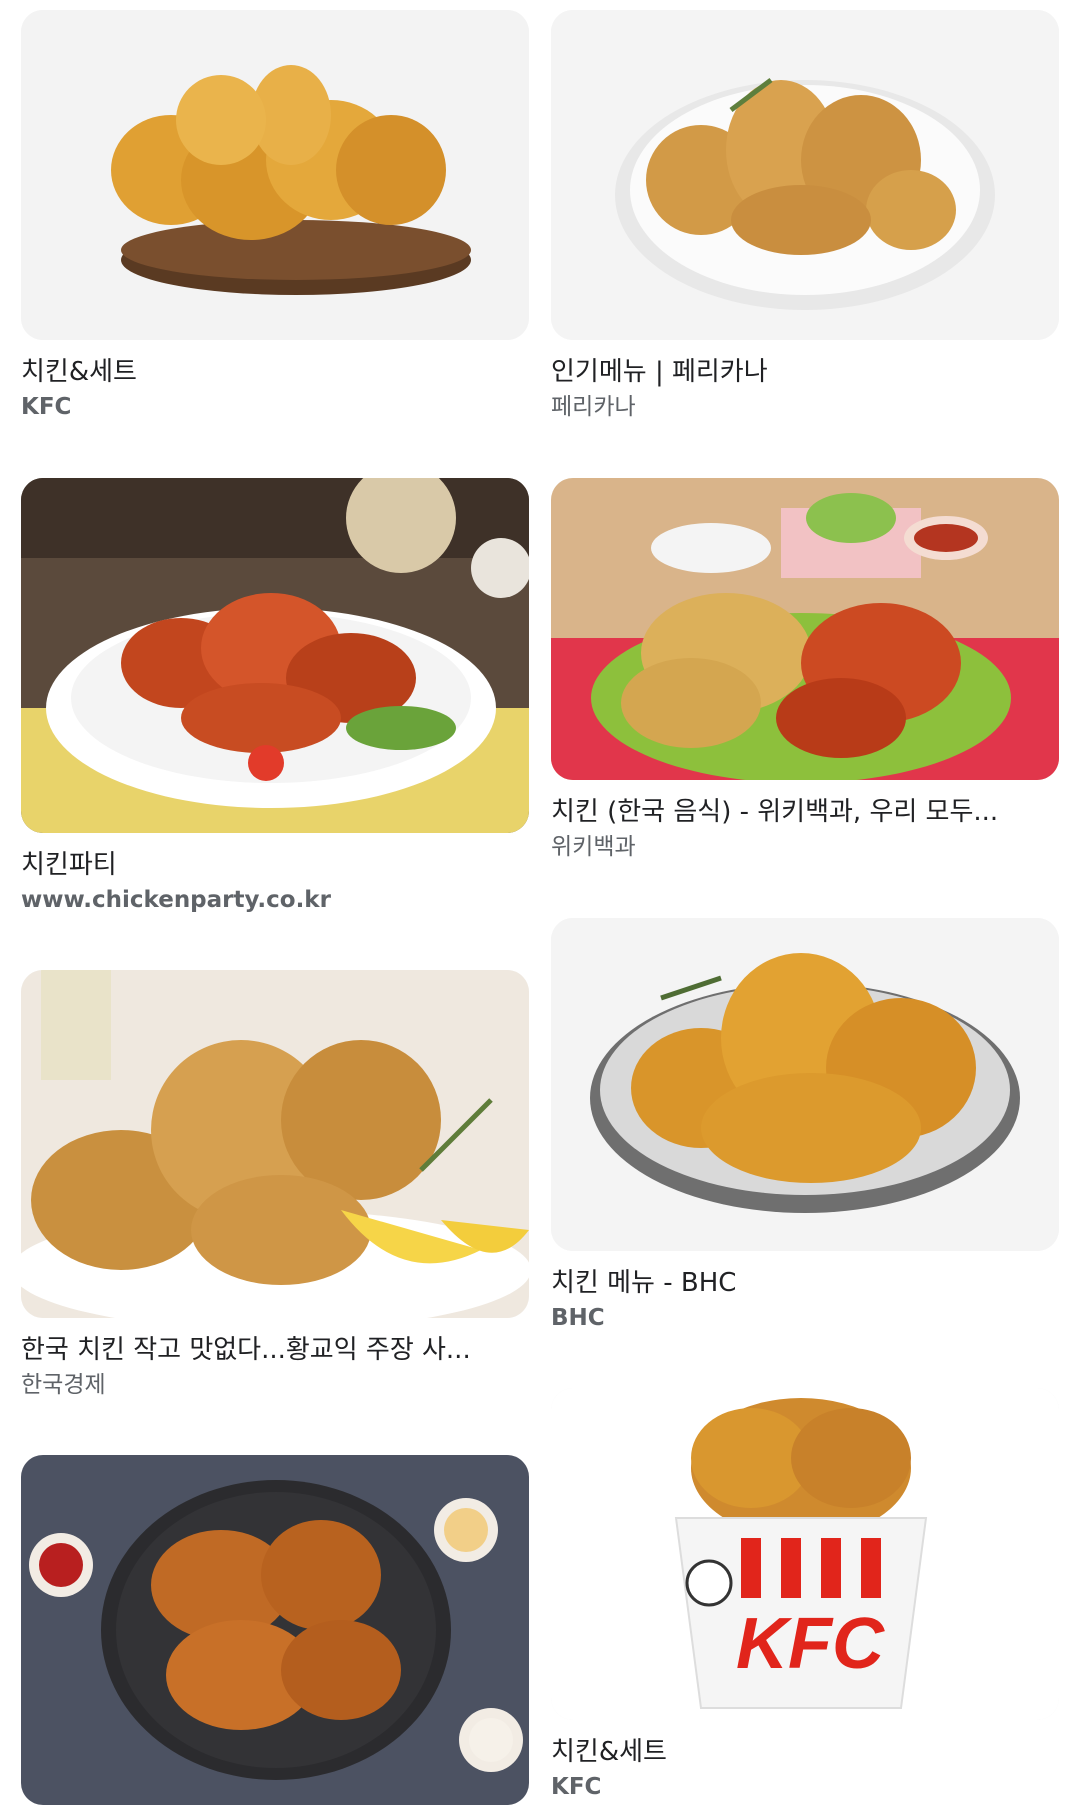 Image resolution: width=1080 pixels, height=1813 pixels. What do you see at coordinates (805, 1283) in the screenshot?
I see `result-title: 치킨 메뉴 - BHC` at bounding box center [805, 1283].